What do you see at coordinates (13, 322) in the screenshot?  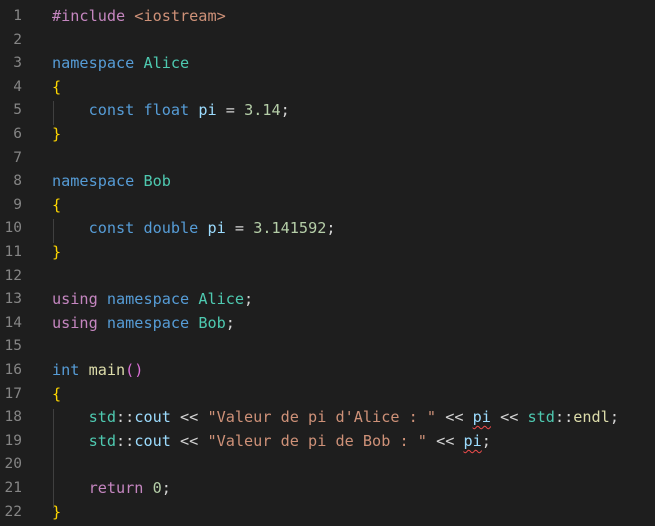 I see `line-number: 14` at bounding box center [13, 322].